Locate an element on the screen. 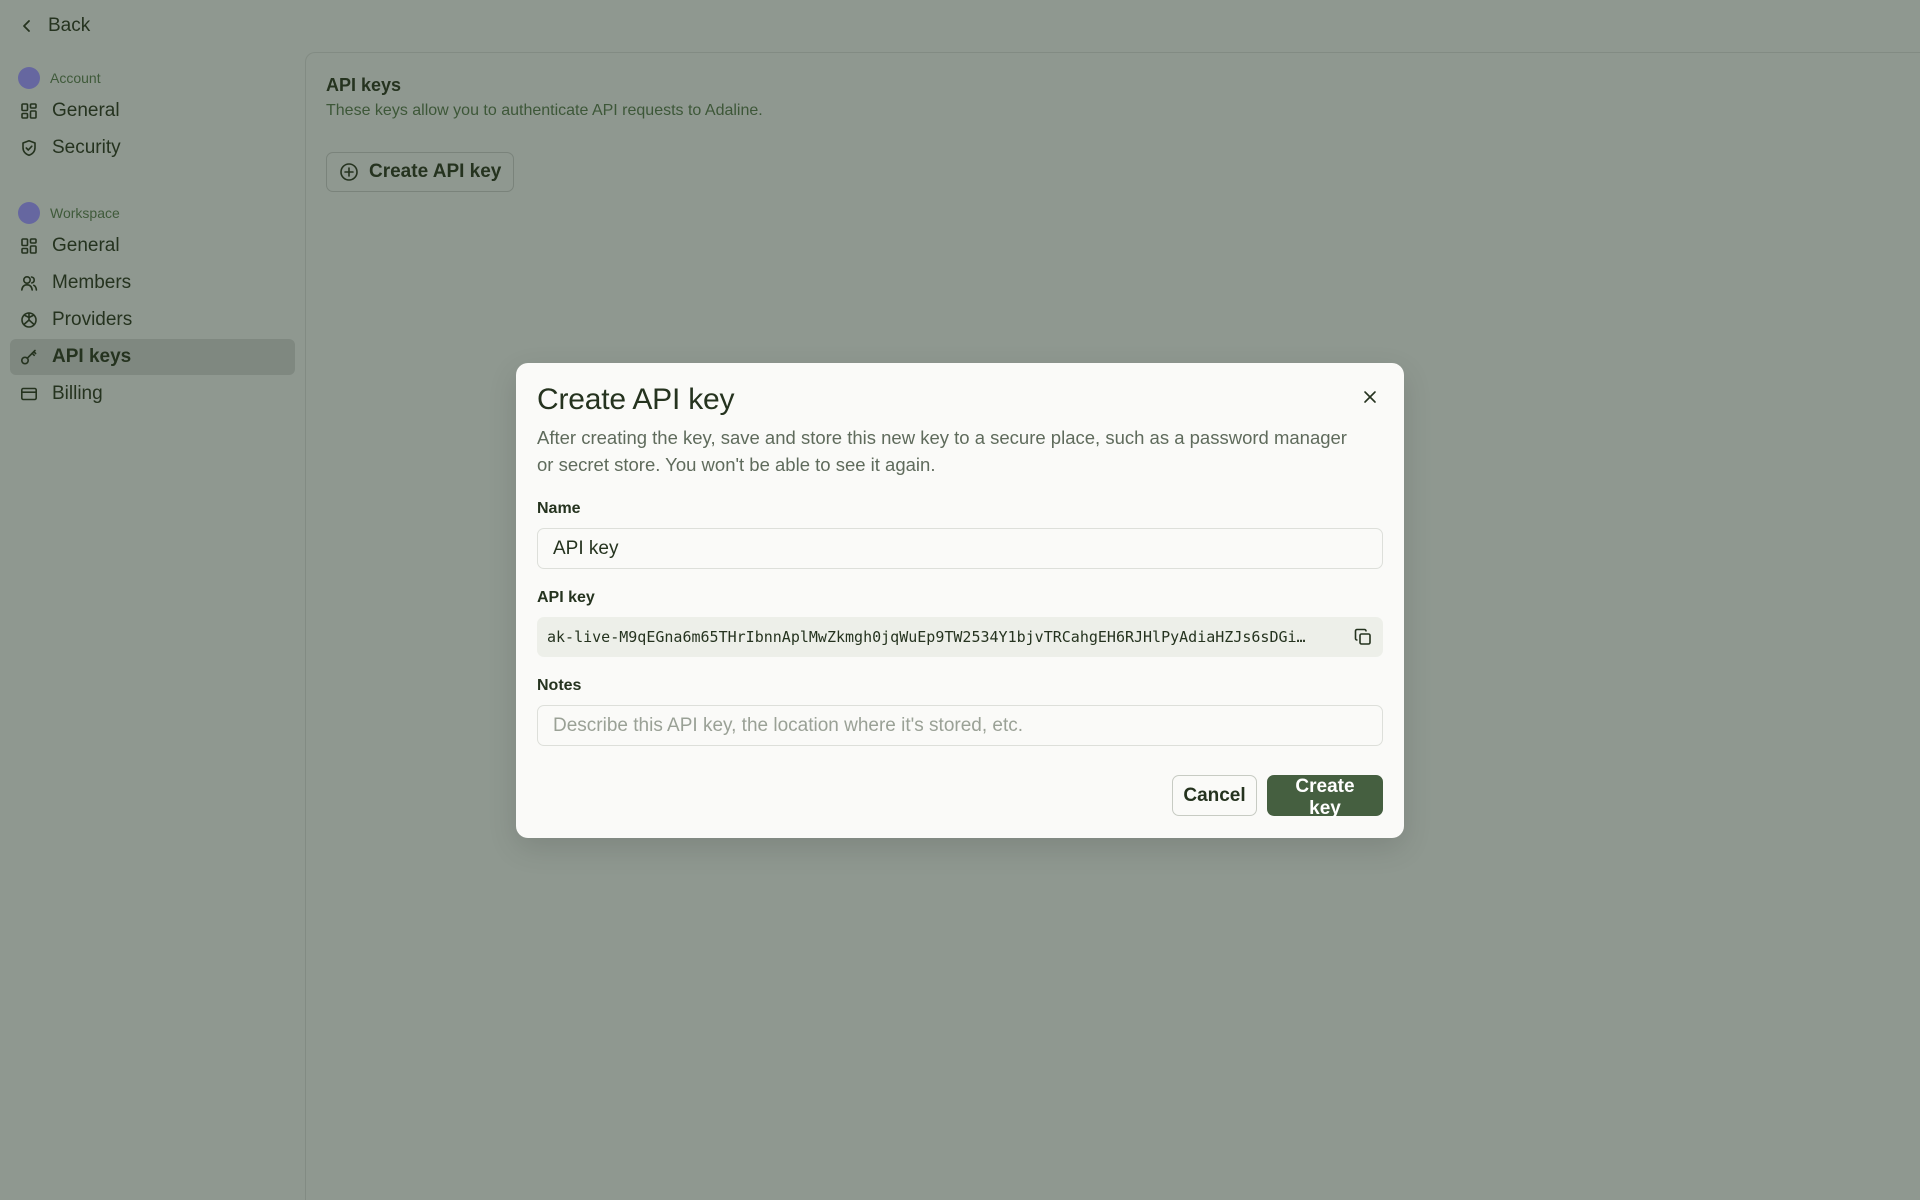  name-label: Name is located at coordinates (559, 508).